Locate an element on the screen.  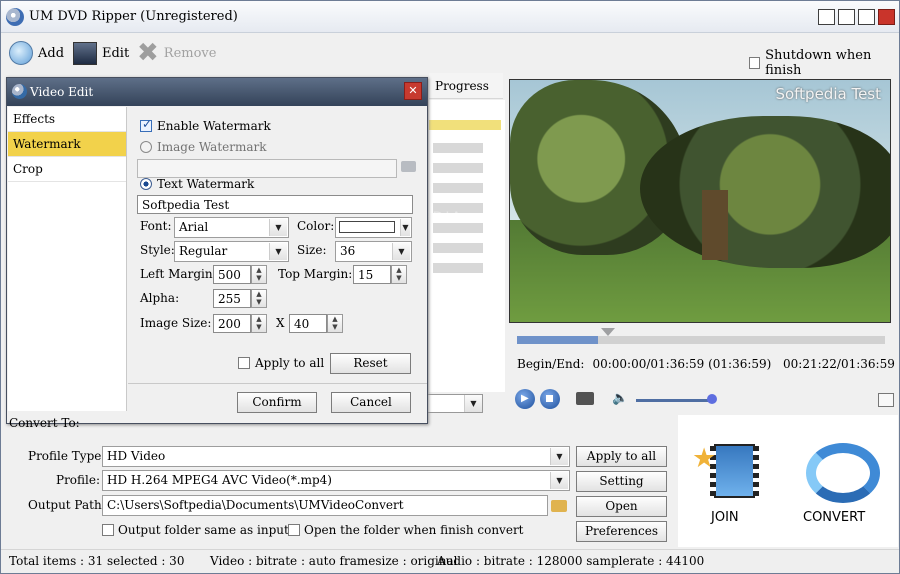
profile-type-select: HD Video ▼ is located at coordinates (336, 456).